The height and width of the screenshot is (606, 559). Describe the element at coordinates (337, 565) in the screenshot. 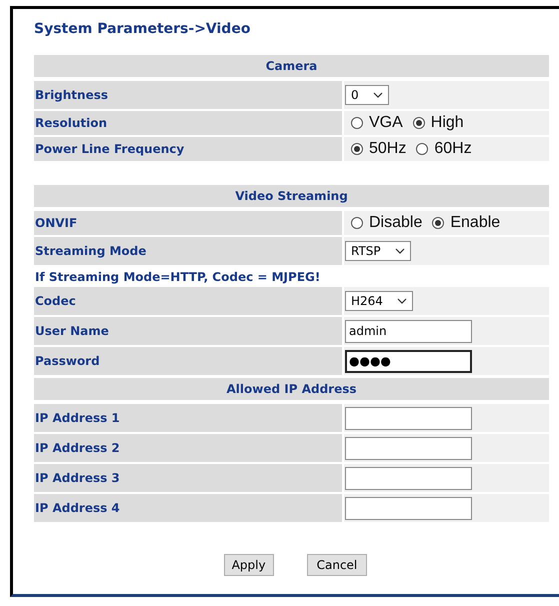

I see `form-button: Cancel` at that location.